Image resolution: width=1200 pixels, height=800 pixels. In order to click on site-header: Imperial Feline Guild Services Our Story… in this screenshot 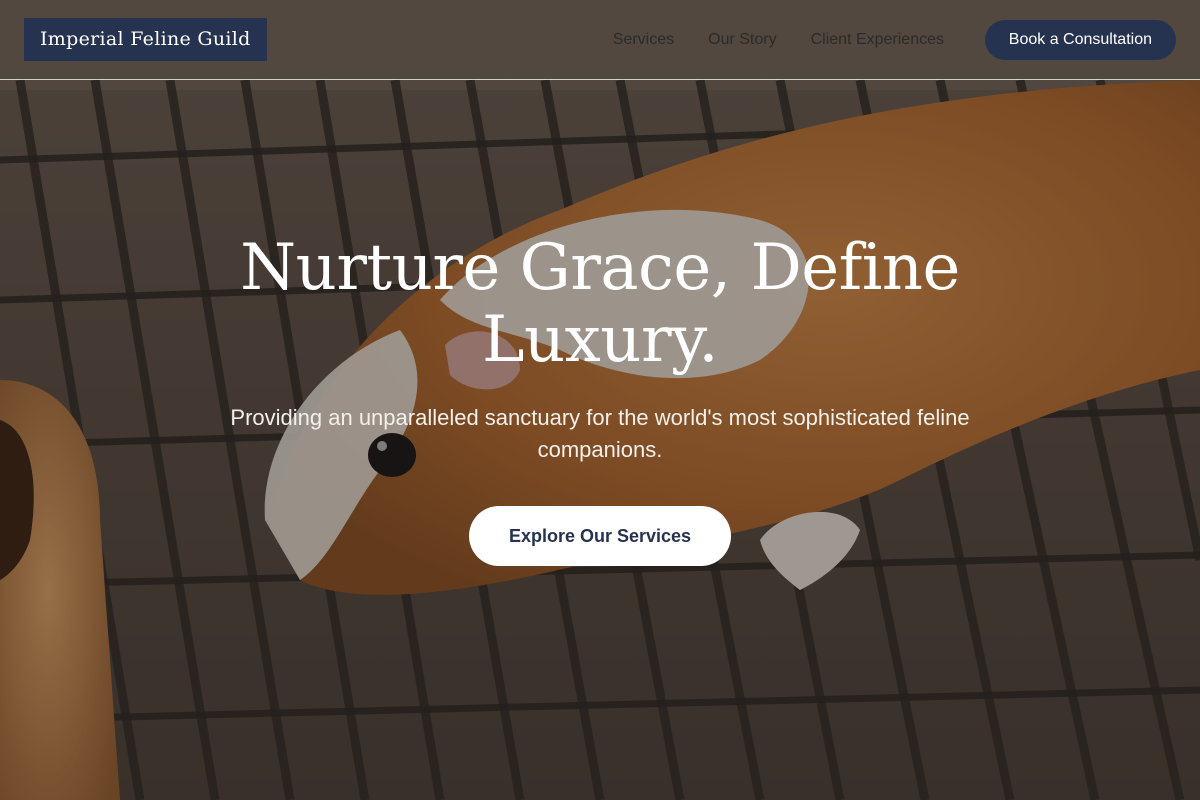, I will do `click(600, 40)`.